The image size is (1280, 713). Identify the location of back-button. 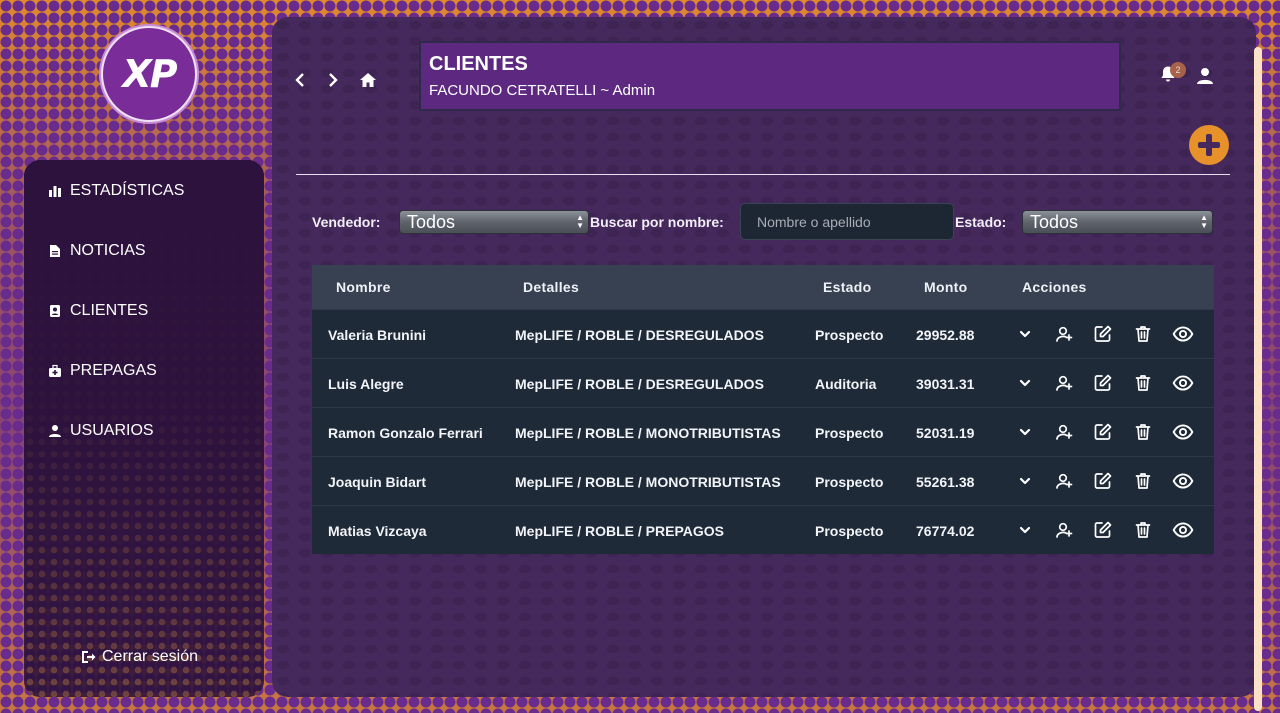
(300, 80).